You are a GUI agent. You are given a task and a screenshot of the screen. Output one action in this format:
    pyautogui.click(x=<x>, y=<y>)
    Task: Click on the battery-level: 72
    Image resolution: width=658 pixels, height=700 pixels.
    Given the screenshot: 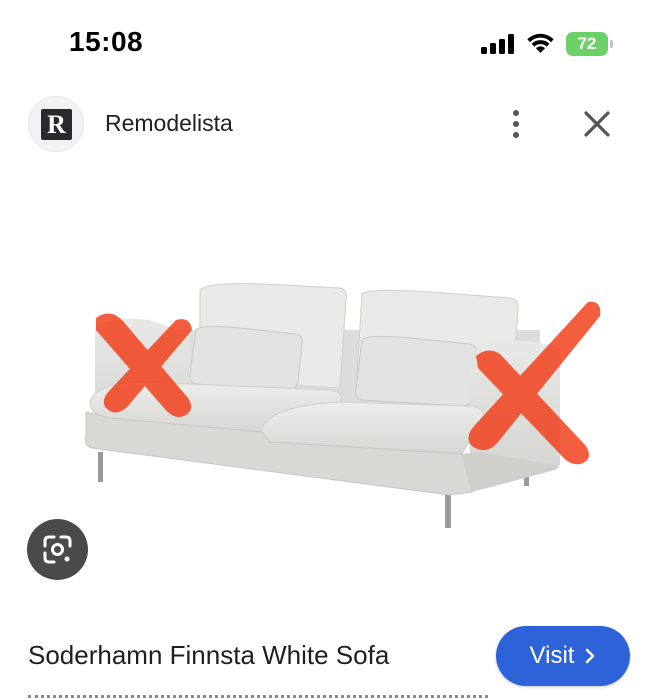 What is the action you would take?
    pyautogui.click(x=587, y=43)
    